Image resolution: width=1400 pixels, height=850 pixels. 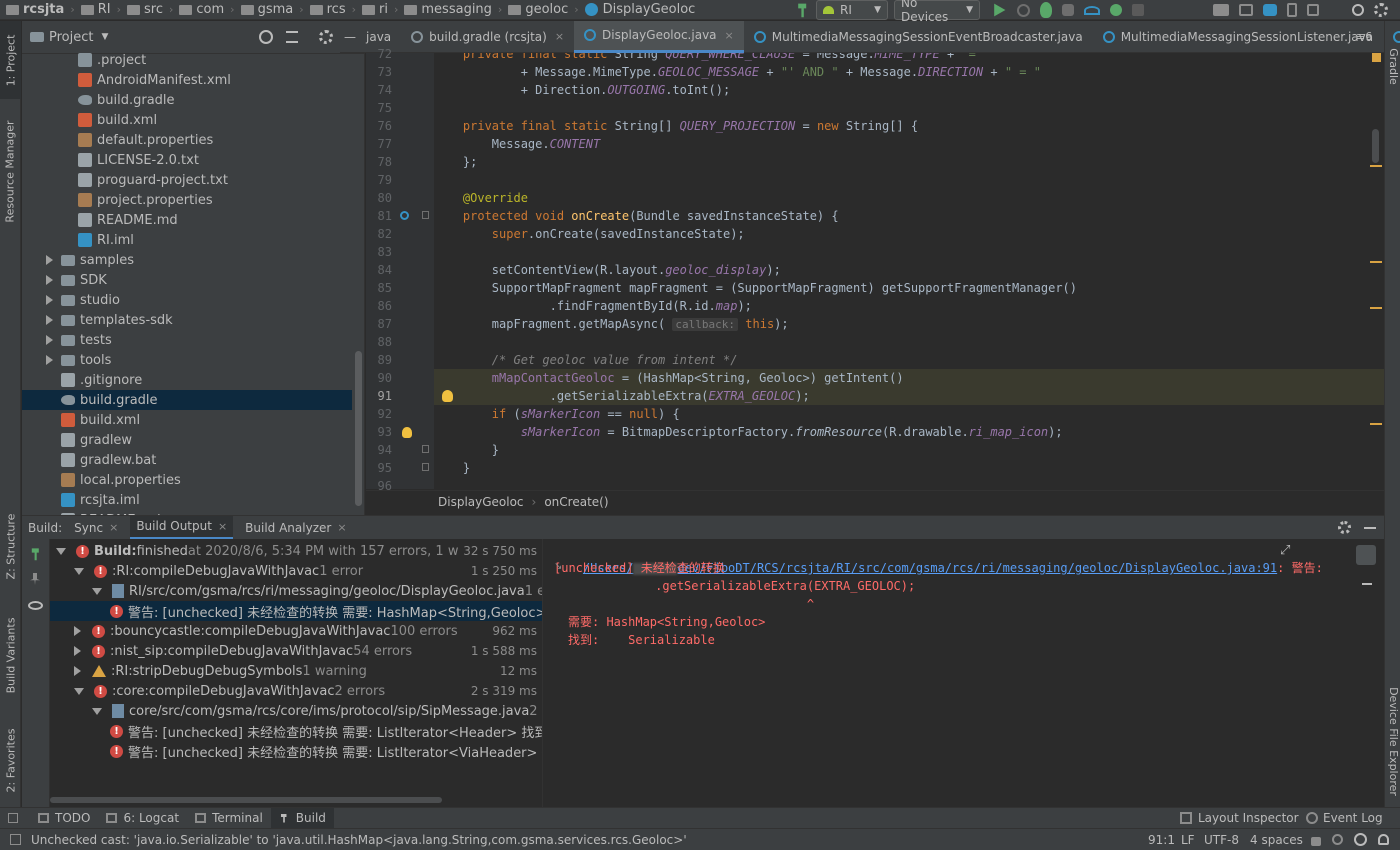 I want to click on collapse-all-icon, so click(x=292, y=37).